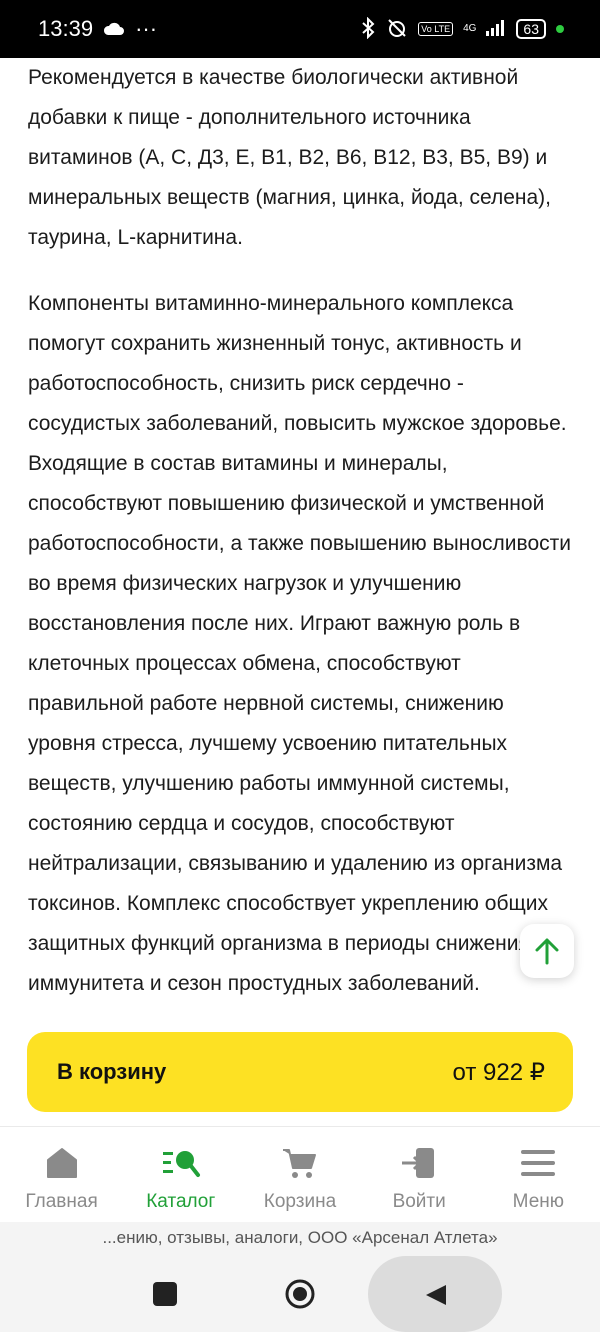  Describe the element at coordinates (66, 28) in the screenshot. I see `status-time: 13:39` at that location.